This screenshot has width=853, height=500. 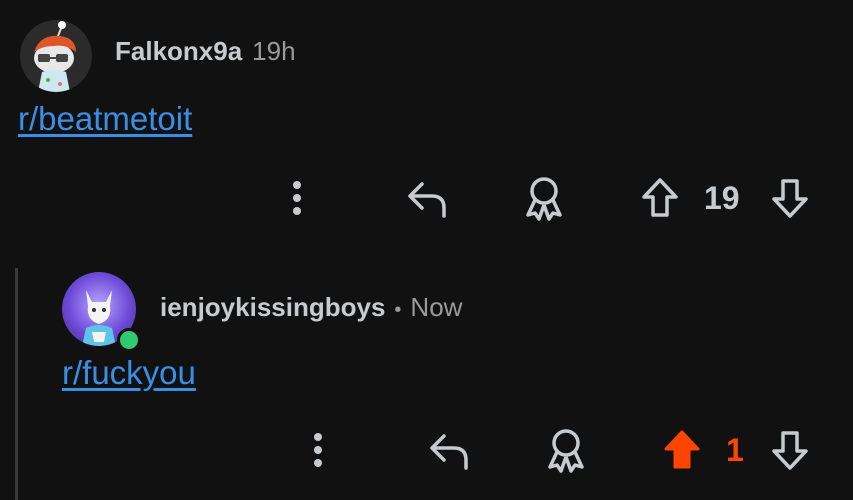 I want to click on thread-line, so click(x=16, y=384).